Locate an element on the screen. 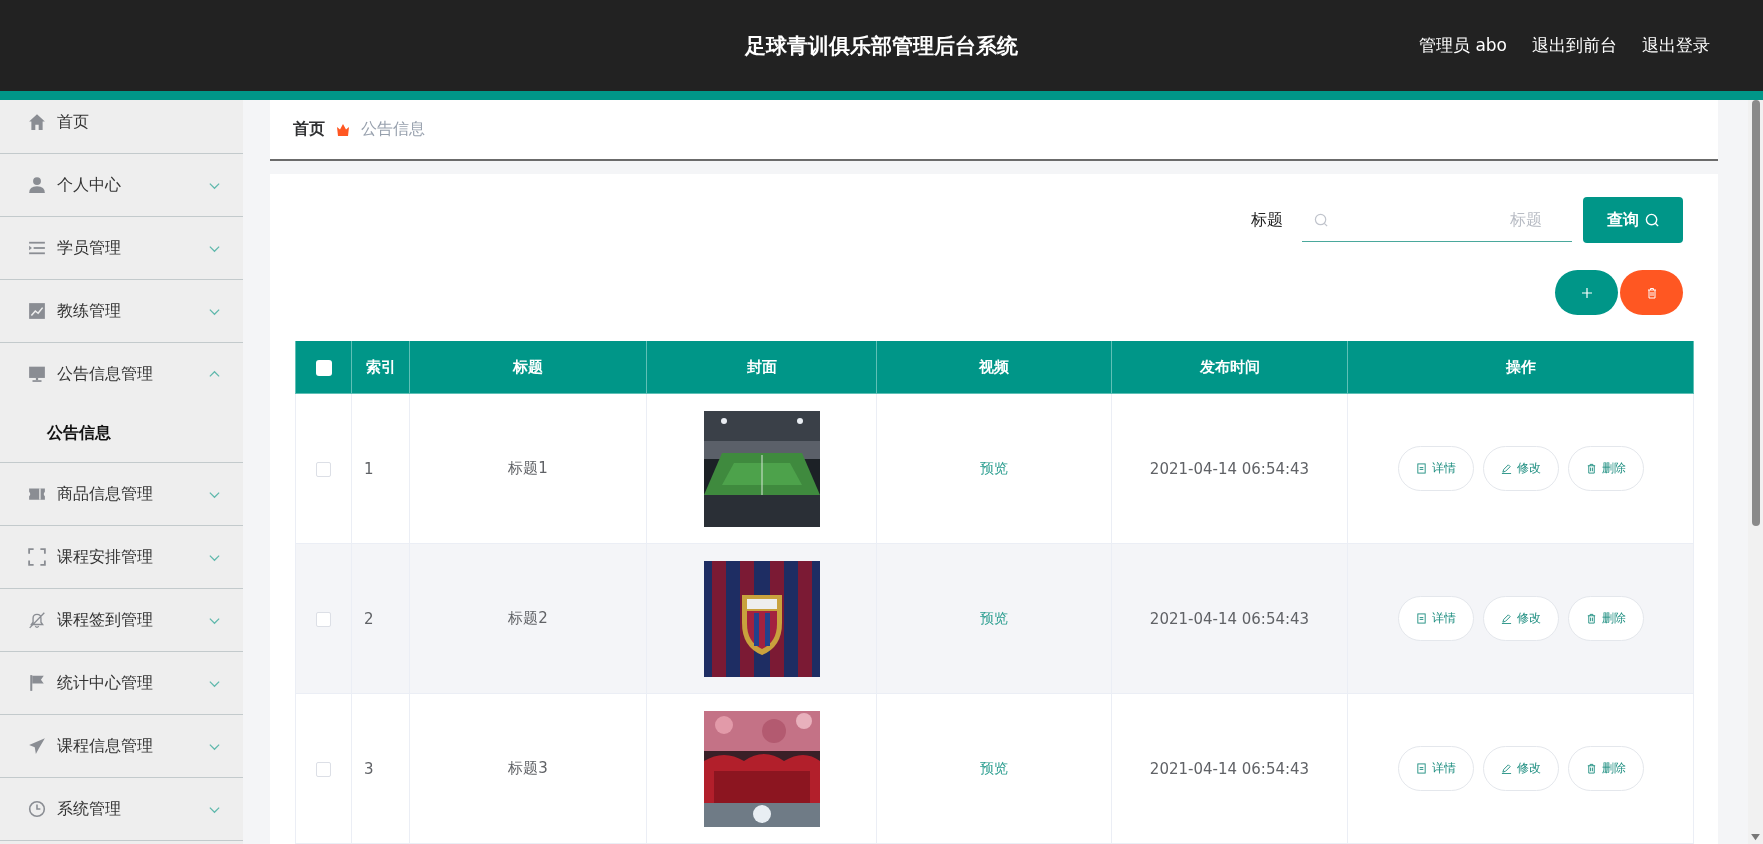 This screenshot has width=1763, height=844. menu-item: 个人中心 is located at coordinates (121, 185).